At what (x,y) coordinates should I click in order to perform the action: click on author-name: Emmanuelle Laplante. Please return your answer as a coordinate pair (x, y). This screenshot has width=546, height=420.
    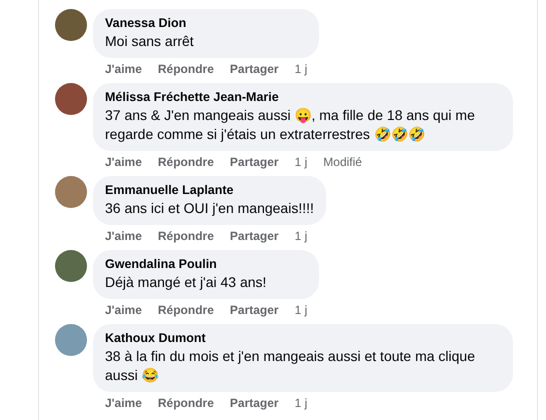
    Looking at the image, I should click on (209, 190).